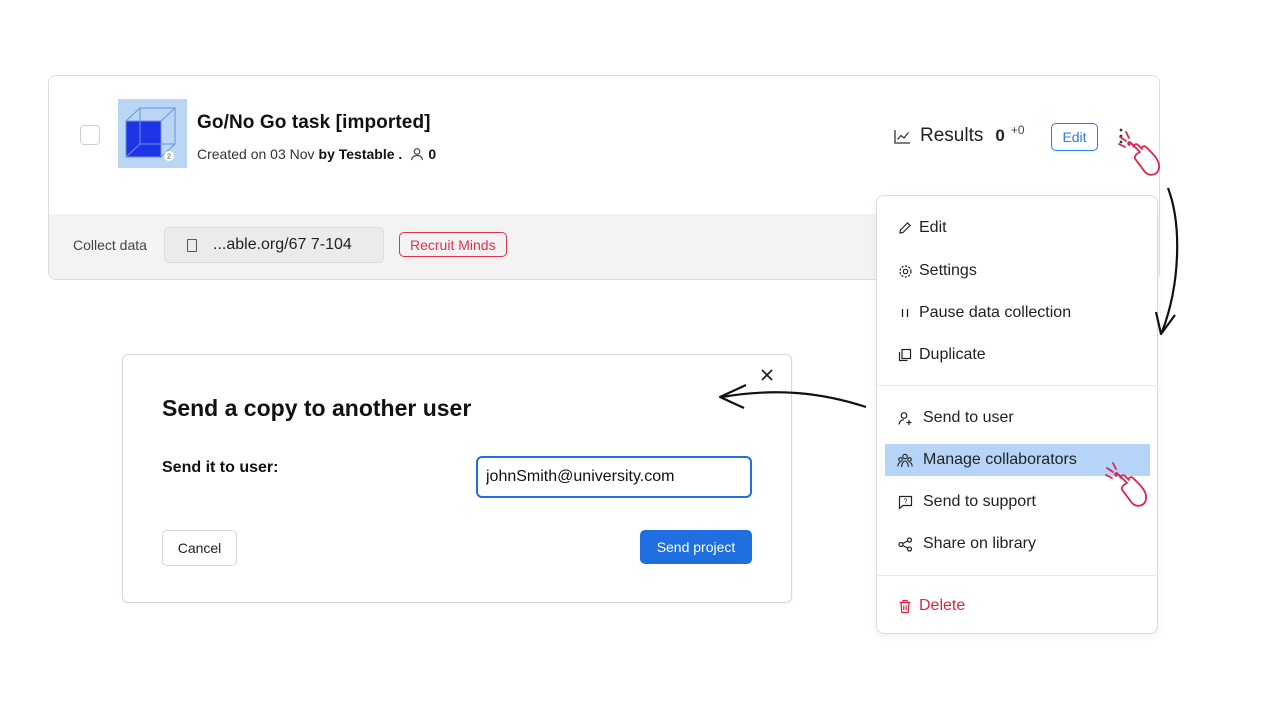 The height and width of the screenshot is (720, 1280). Describe the element at coordinates (995, 312) in the screenshot. I see `menu-item-label: Pause data collection` at that location.